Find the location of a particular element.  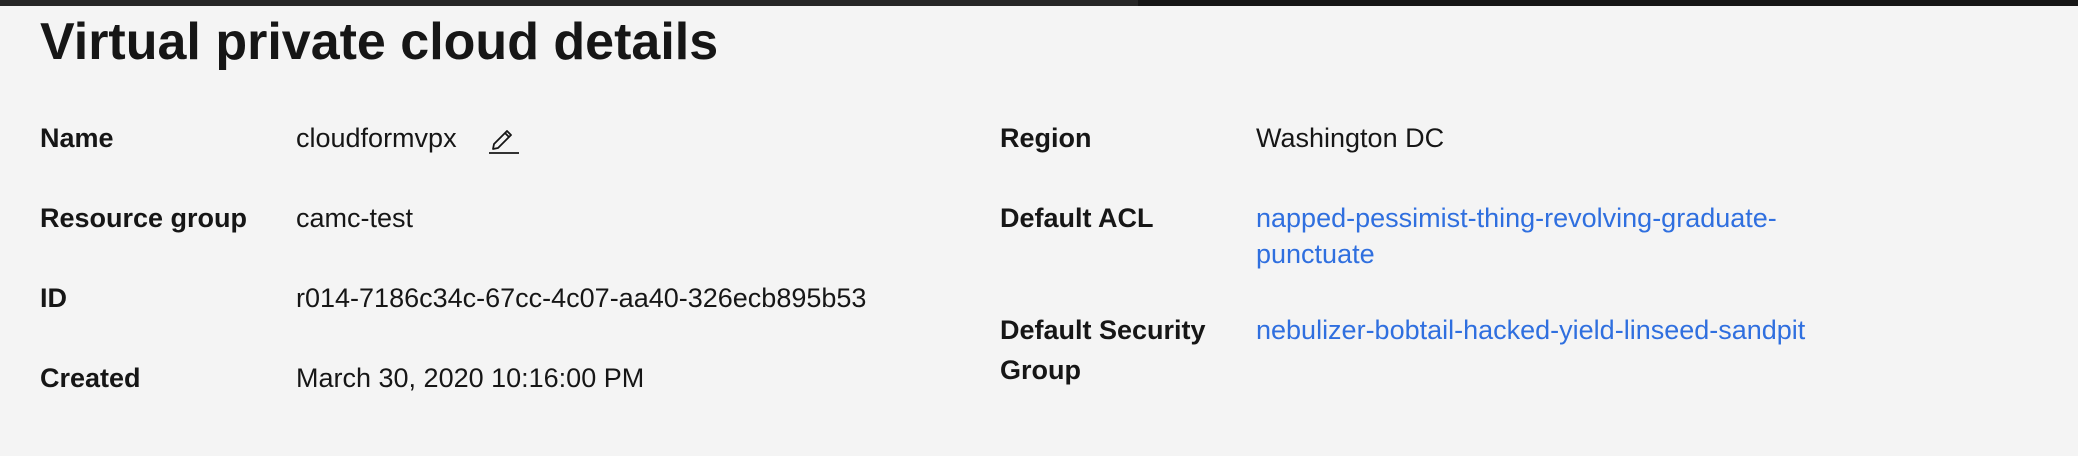

default-acl-label: Default ACL is located at coordinates (1077, 218).